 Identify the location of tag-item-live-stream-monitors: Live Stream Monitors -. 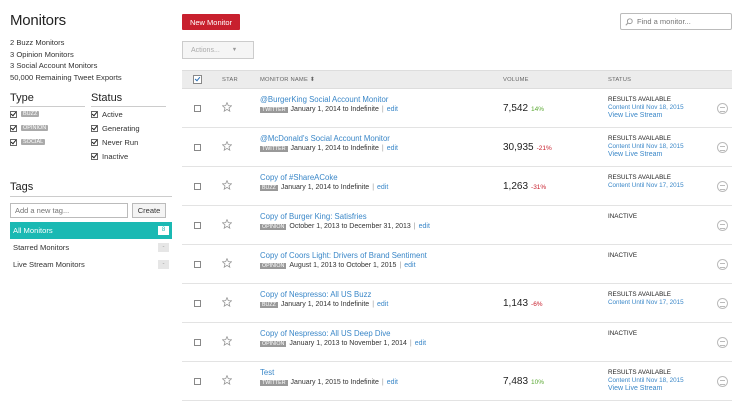
(91, 264).